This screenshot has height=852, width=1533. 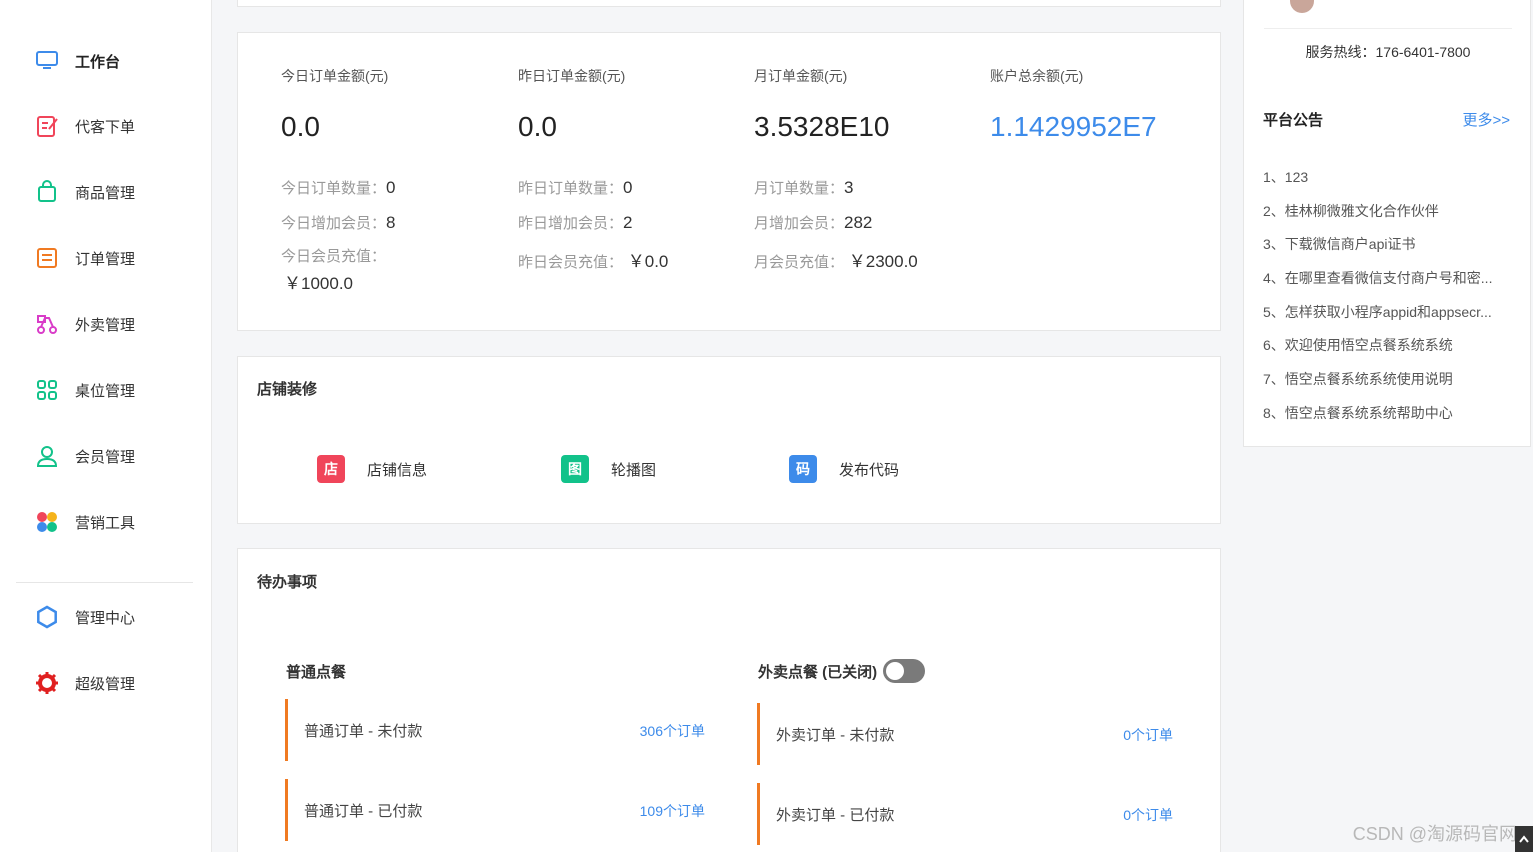 What do you see at coordinates (822, 126) in the screenshot?
I see `stat-value: 3.5328E10` at bounding box center [822, 126].